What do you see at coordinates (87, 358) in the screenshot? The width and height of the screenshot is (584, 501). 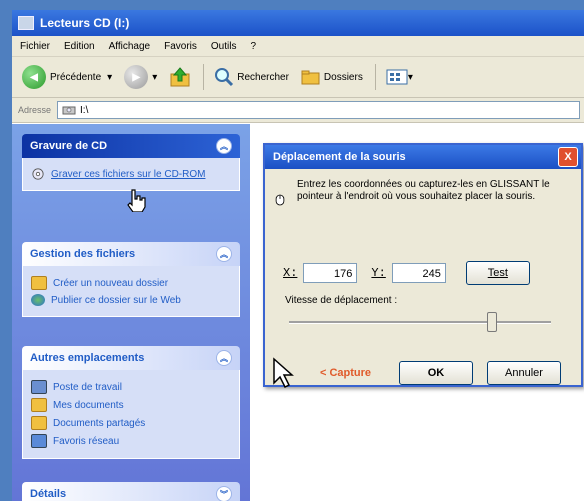 I see `panel-title: Autres emplacements` at bounding box center [87, 358].